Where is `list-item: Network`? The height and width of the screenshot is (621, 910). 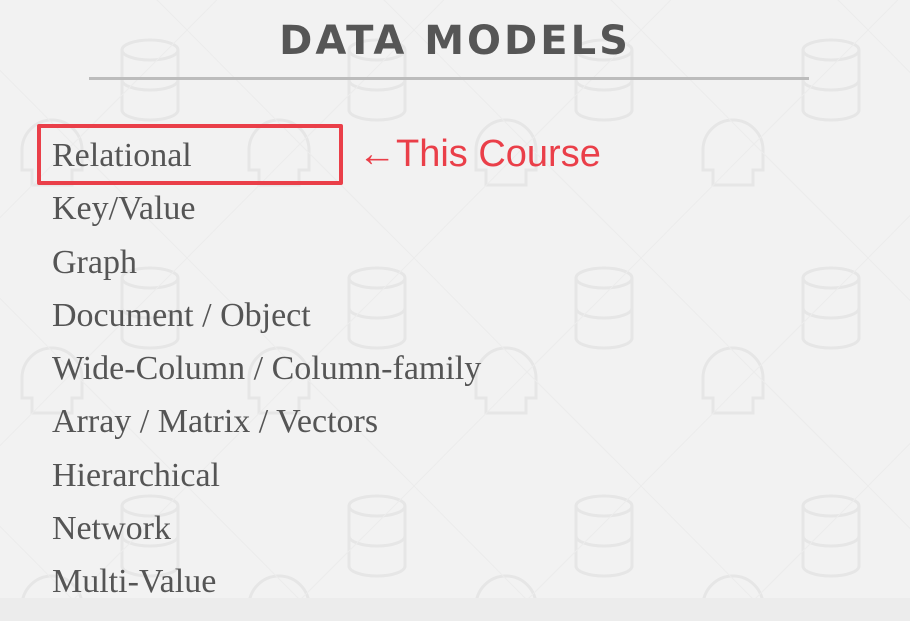
list-item: Network is located at coordinates (111, 529).